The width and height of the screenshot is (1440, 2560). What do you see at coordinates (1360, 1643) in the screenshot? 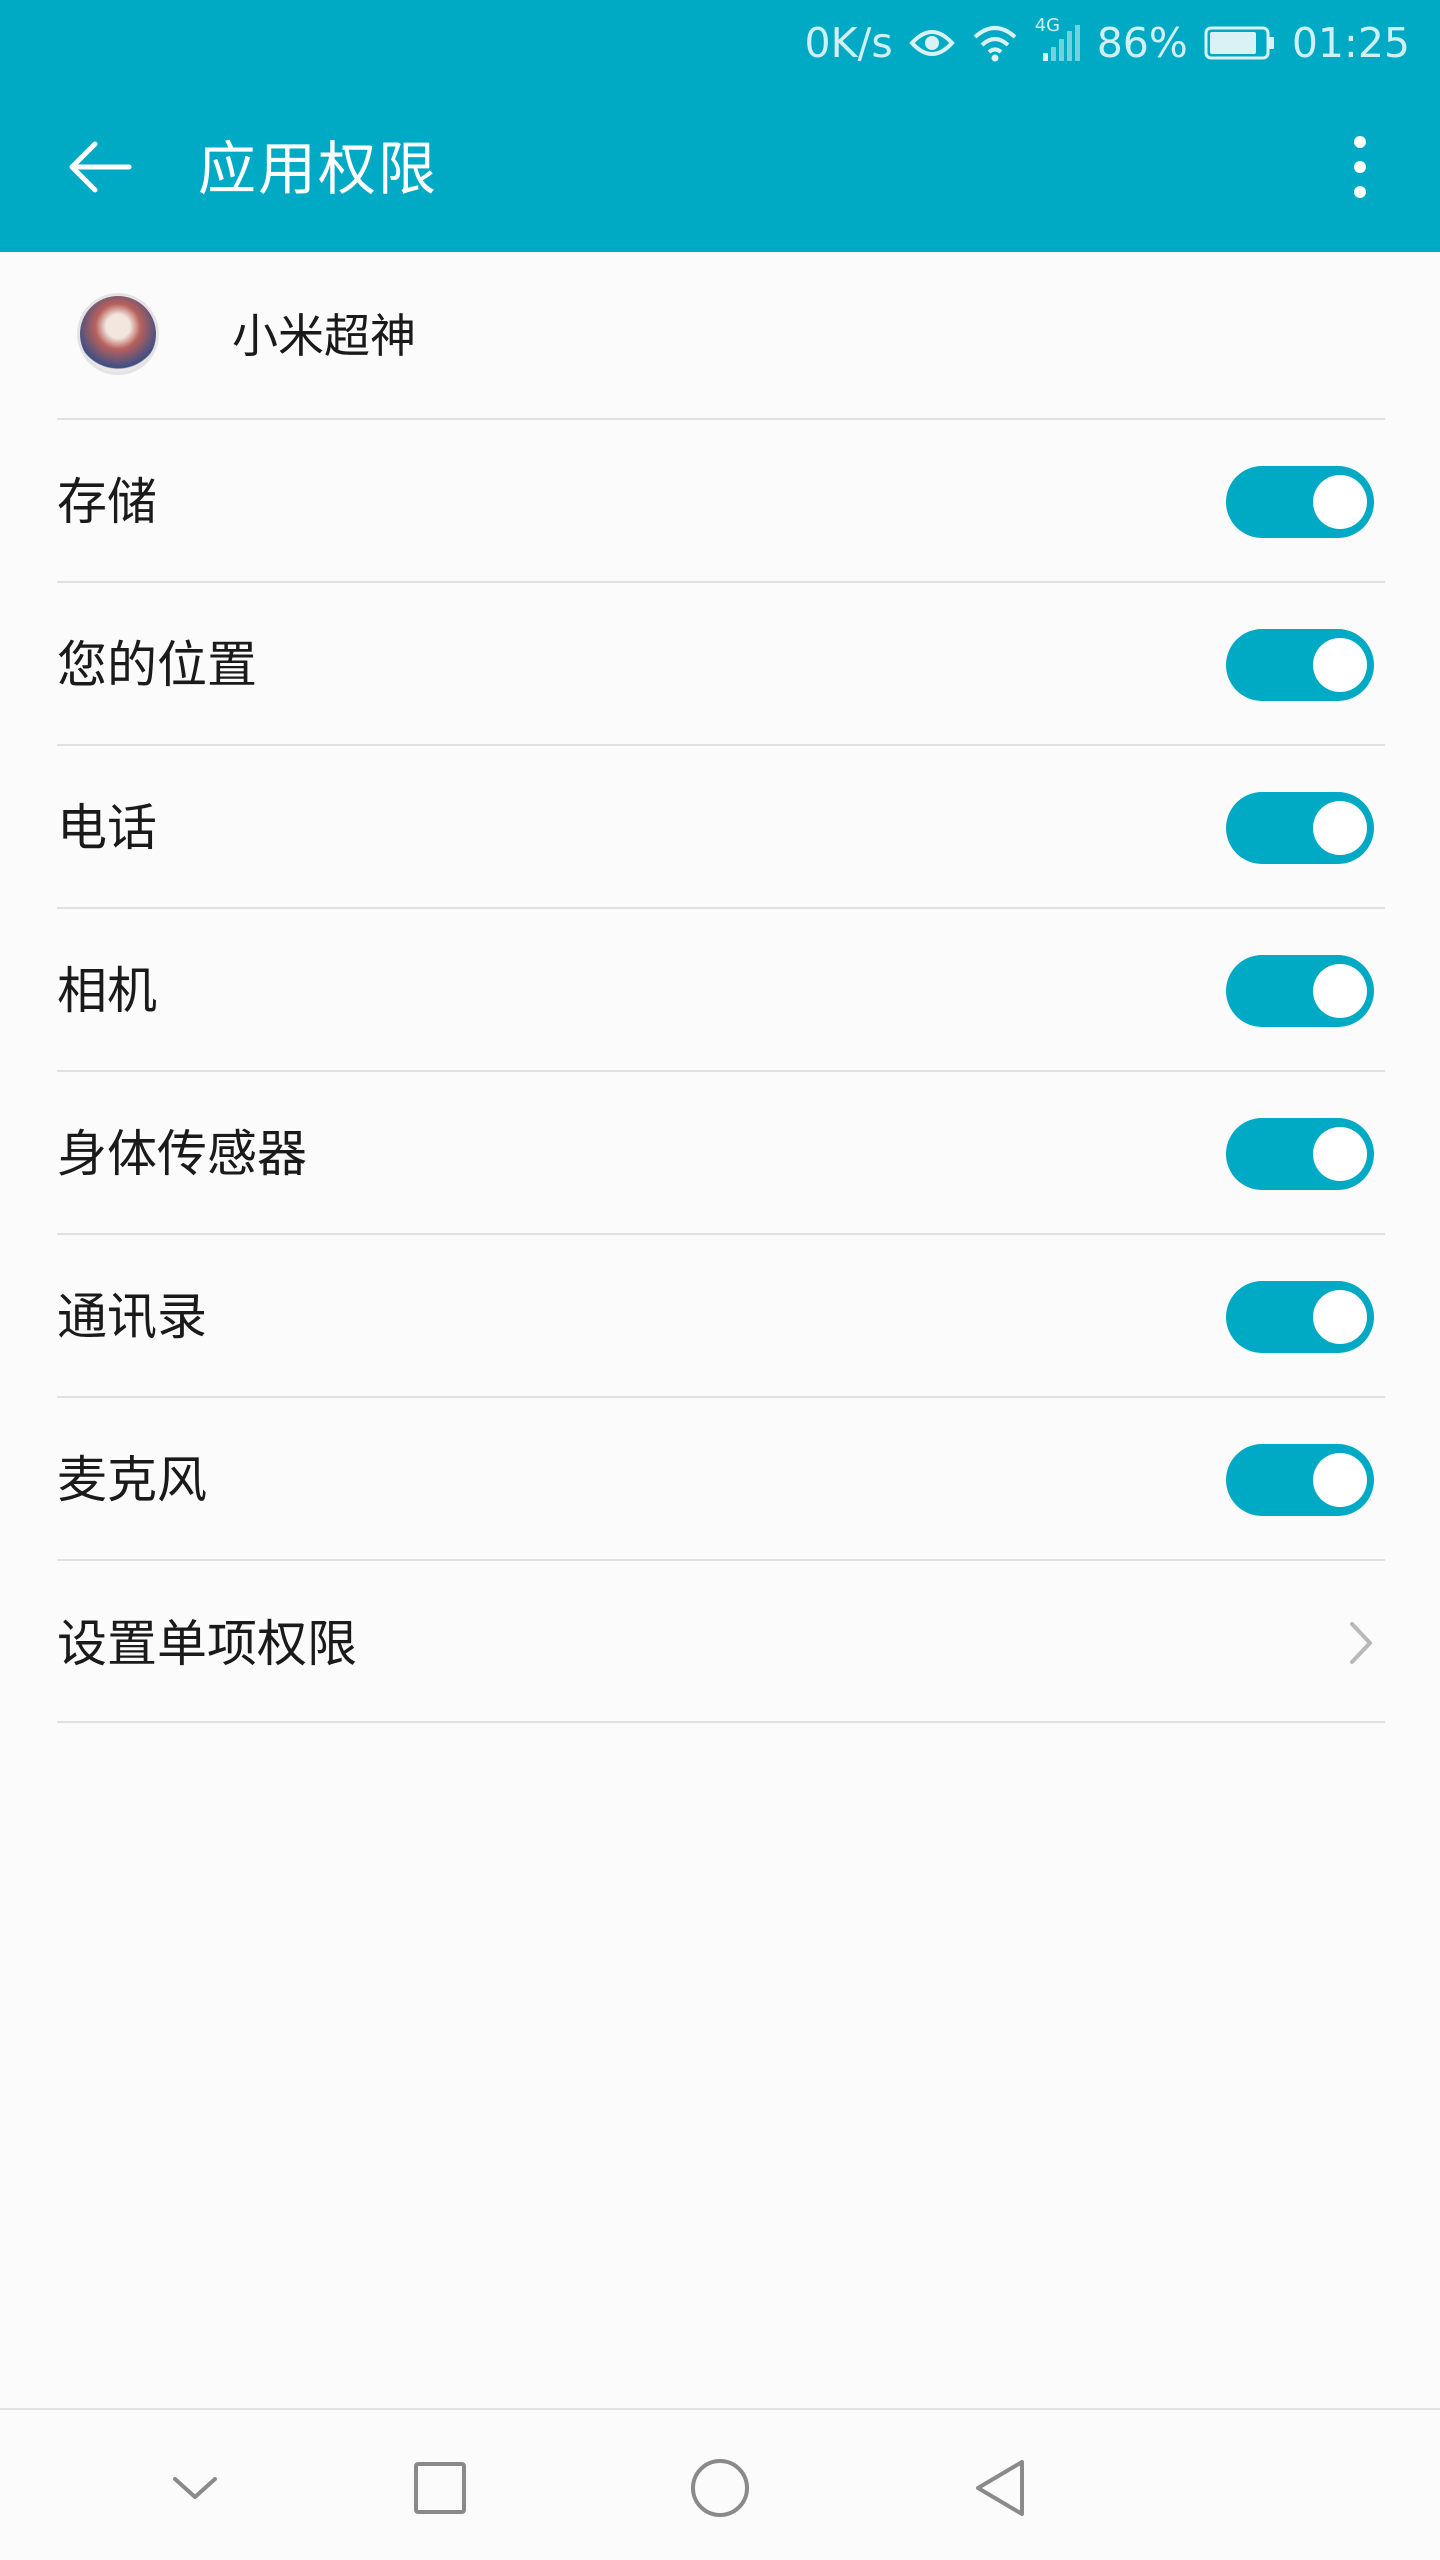
I see `chevron-right-icon` at bounding box center [1360, 1643].